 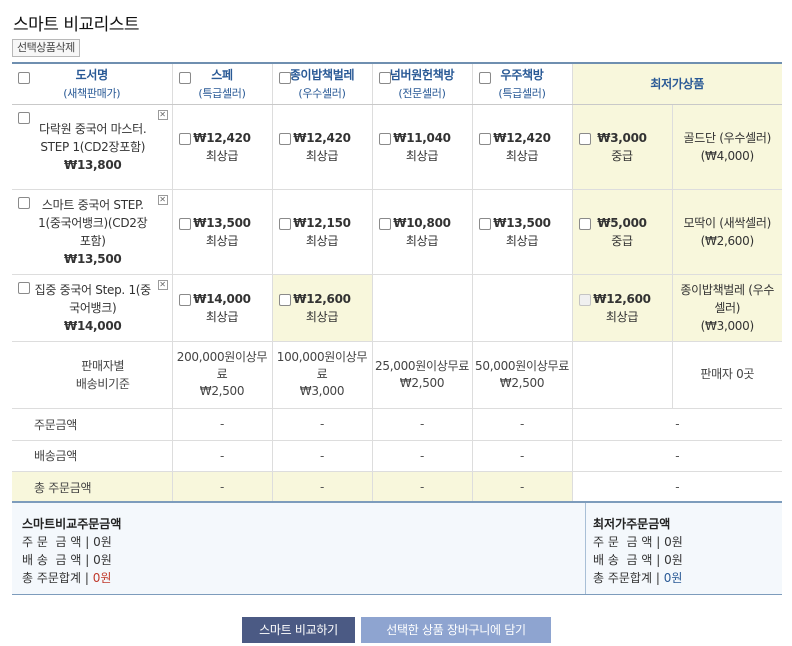 What do you see at coordinates (67, 560) in the screenshot?
I see `smart-shipping-amount: 배 송 금 액 | 0원` at bounding box center [67, 560].